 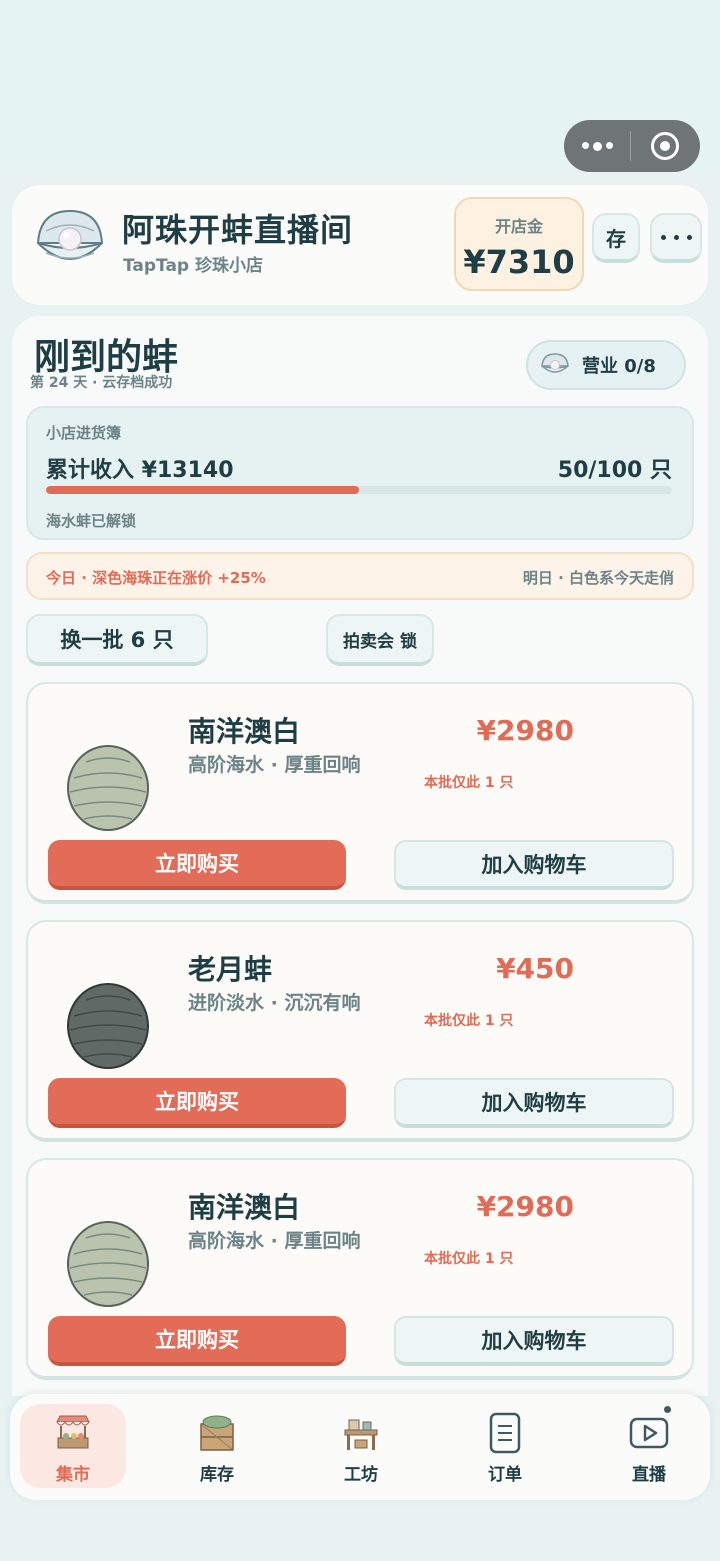 What do you see at coordinates (91, 521) in the screenshot?
I see `ledger-note: 海水蚌已解锁` at bounding box center [91, 521].